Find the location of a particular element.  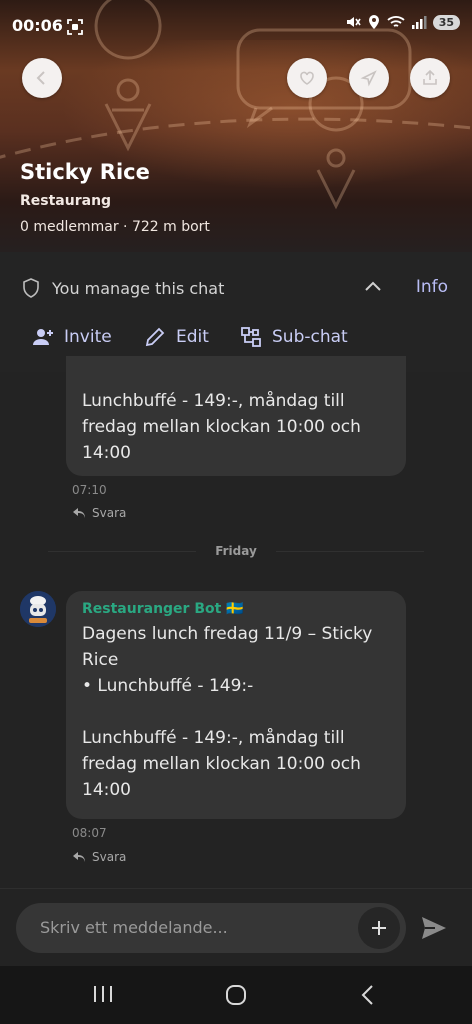

mute-icon is located at coordinates (353, 22).